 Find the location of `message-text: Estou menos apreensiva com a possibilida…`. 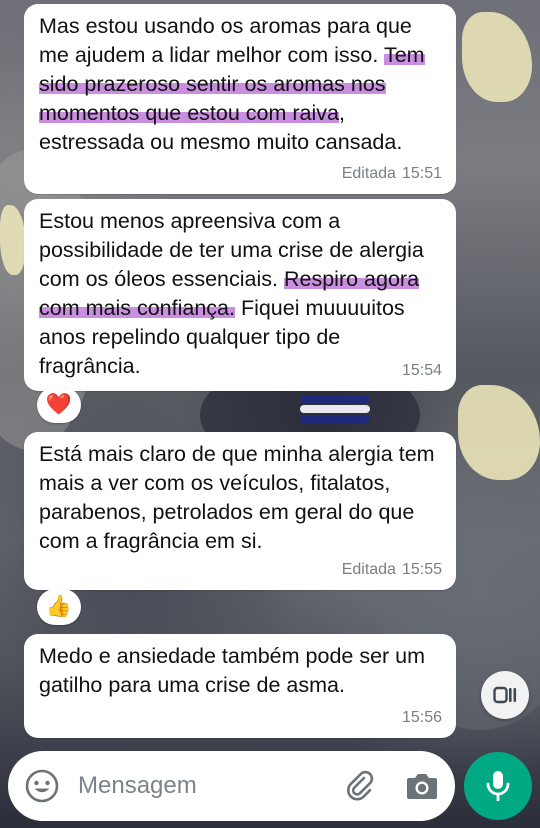

message-text: Estou menos apreensiva com a possibilida… is located at coordinates (231, 293).